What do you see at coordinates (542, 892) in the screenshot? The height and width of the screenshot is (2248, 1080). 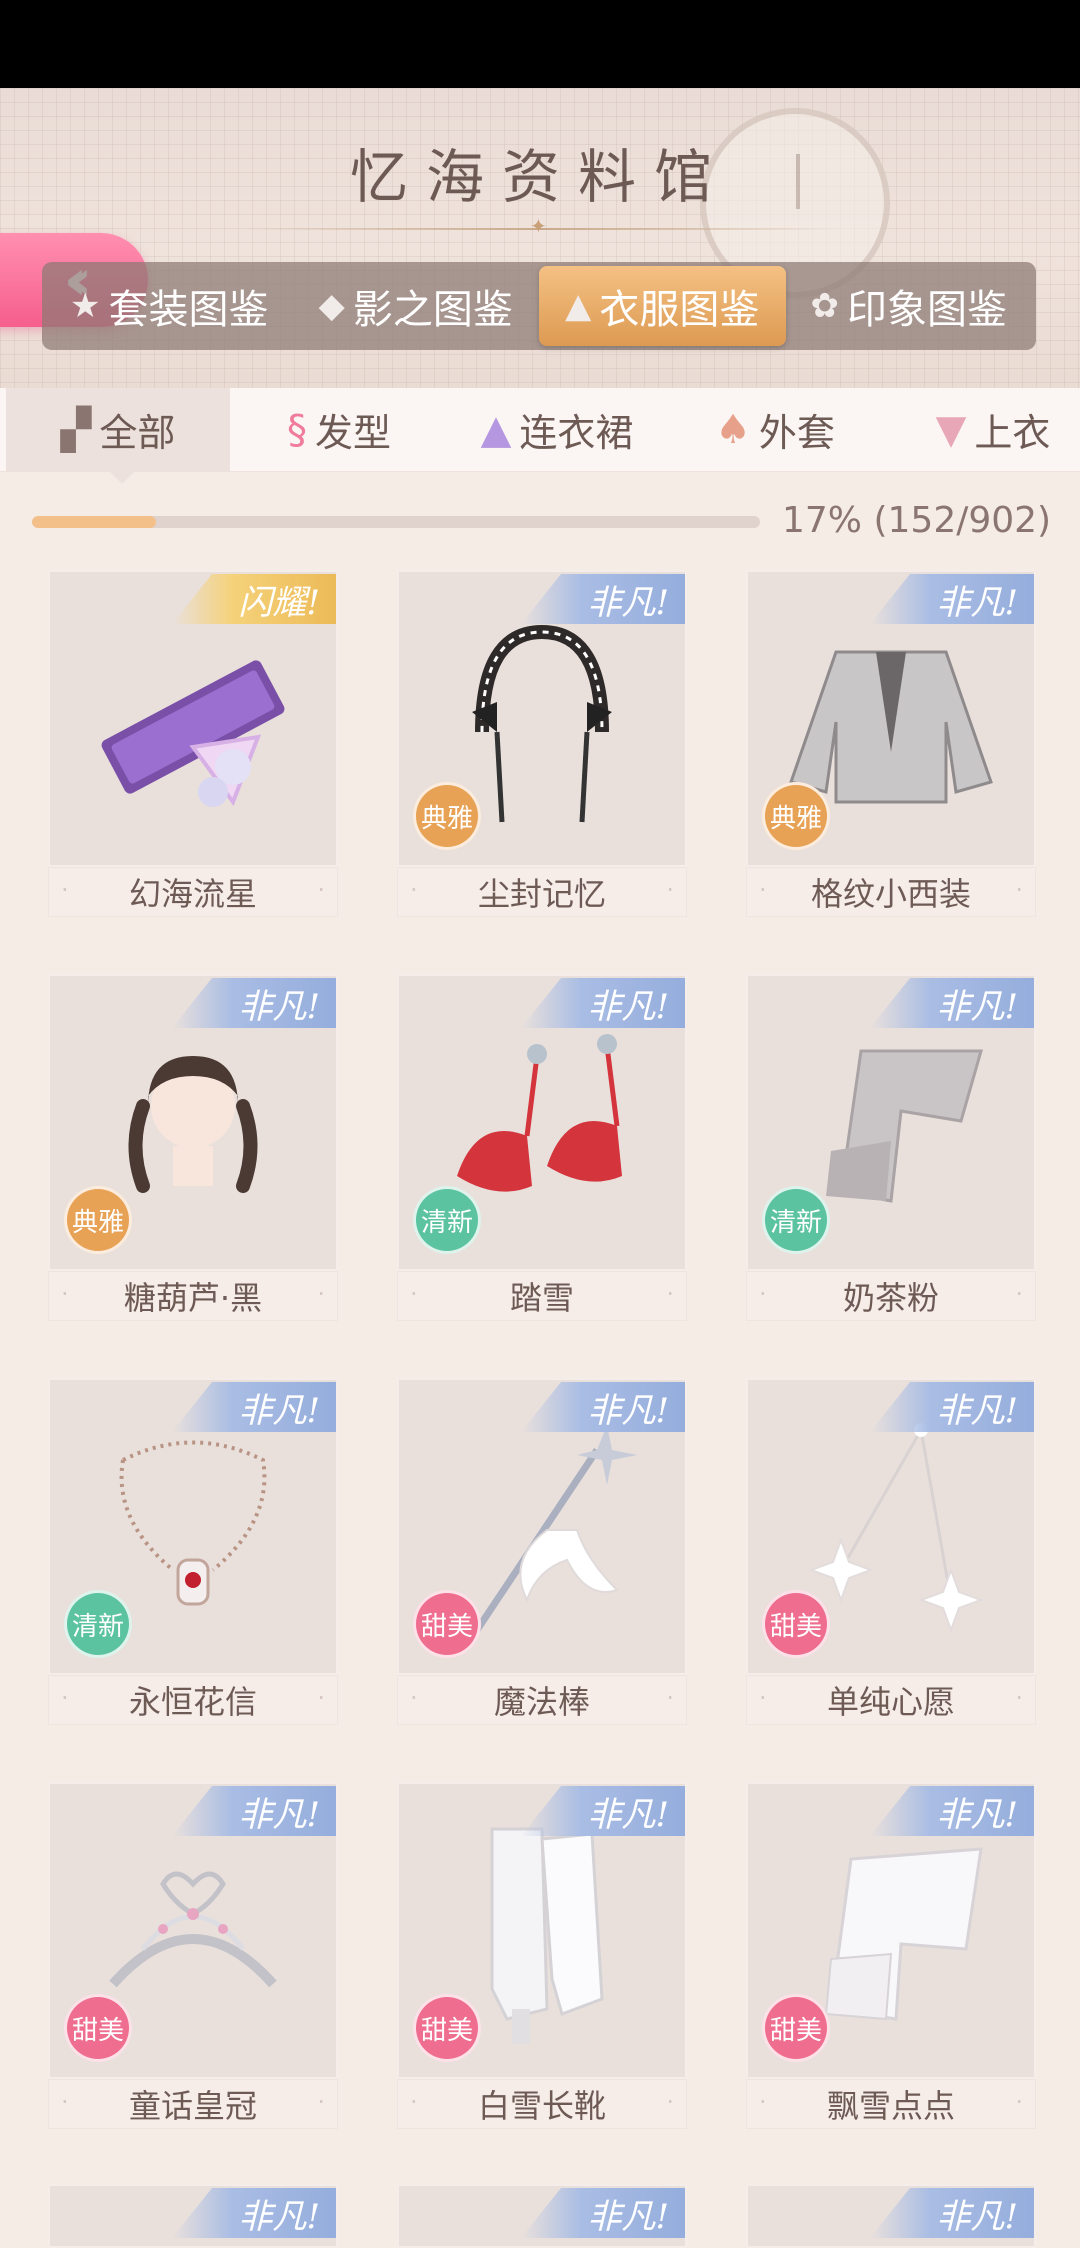 I see `item-name: 尘封记忆` at bounding box center [542, 892].